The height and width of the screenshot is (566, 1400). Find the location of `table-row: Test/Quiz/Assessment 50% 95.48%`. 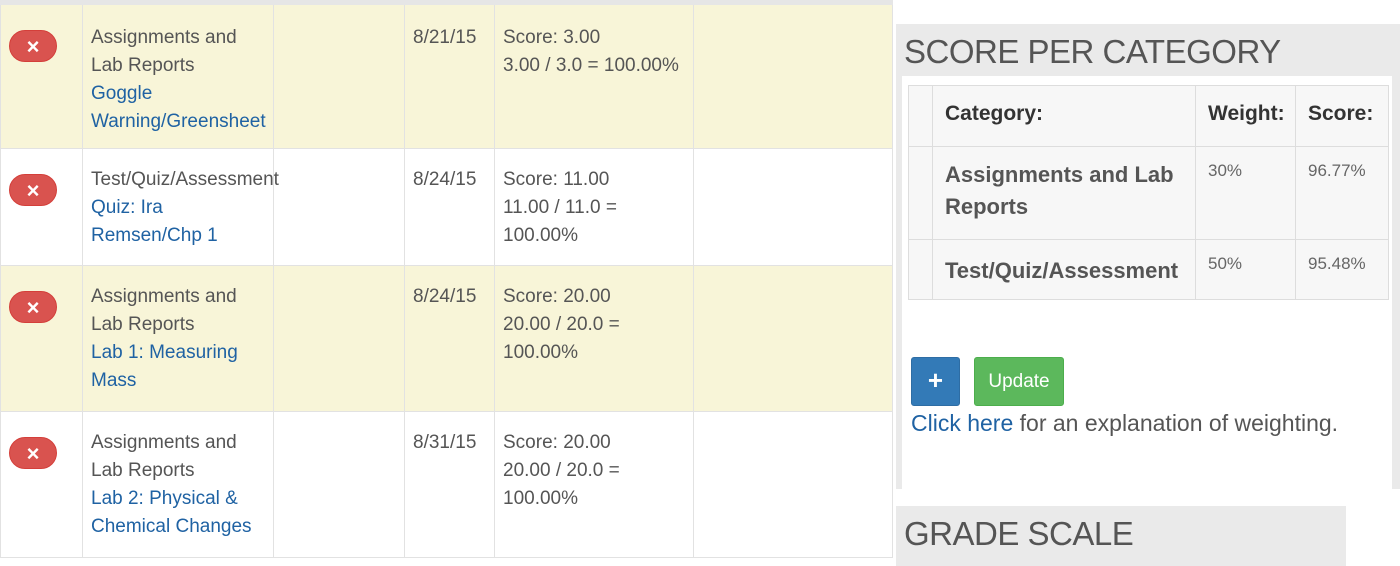

table-row: Test/Quiz/Assessment 50% 95.48% is located at coordinates (1148, 269).